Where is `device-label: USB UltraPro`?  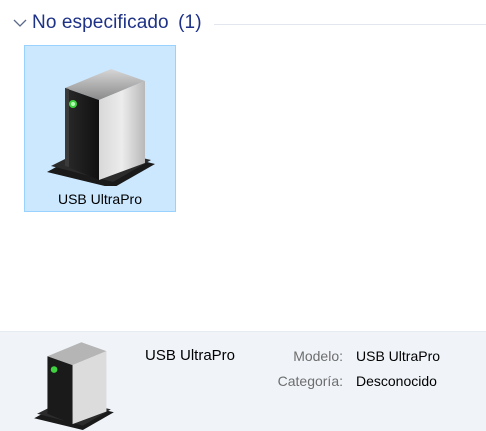
device-label: USB UltraPro is located at coordinates (100, 199).